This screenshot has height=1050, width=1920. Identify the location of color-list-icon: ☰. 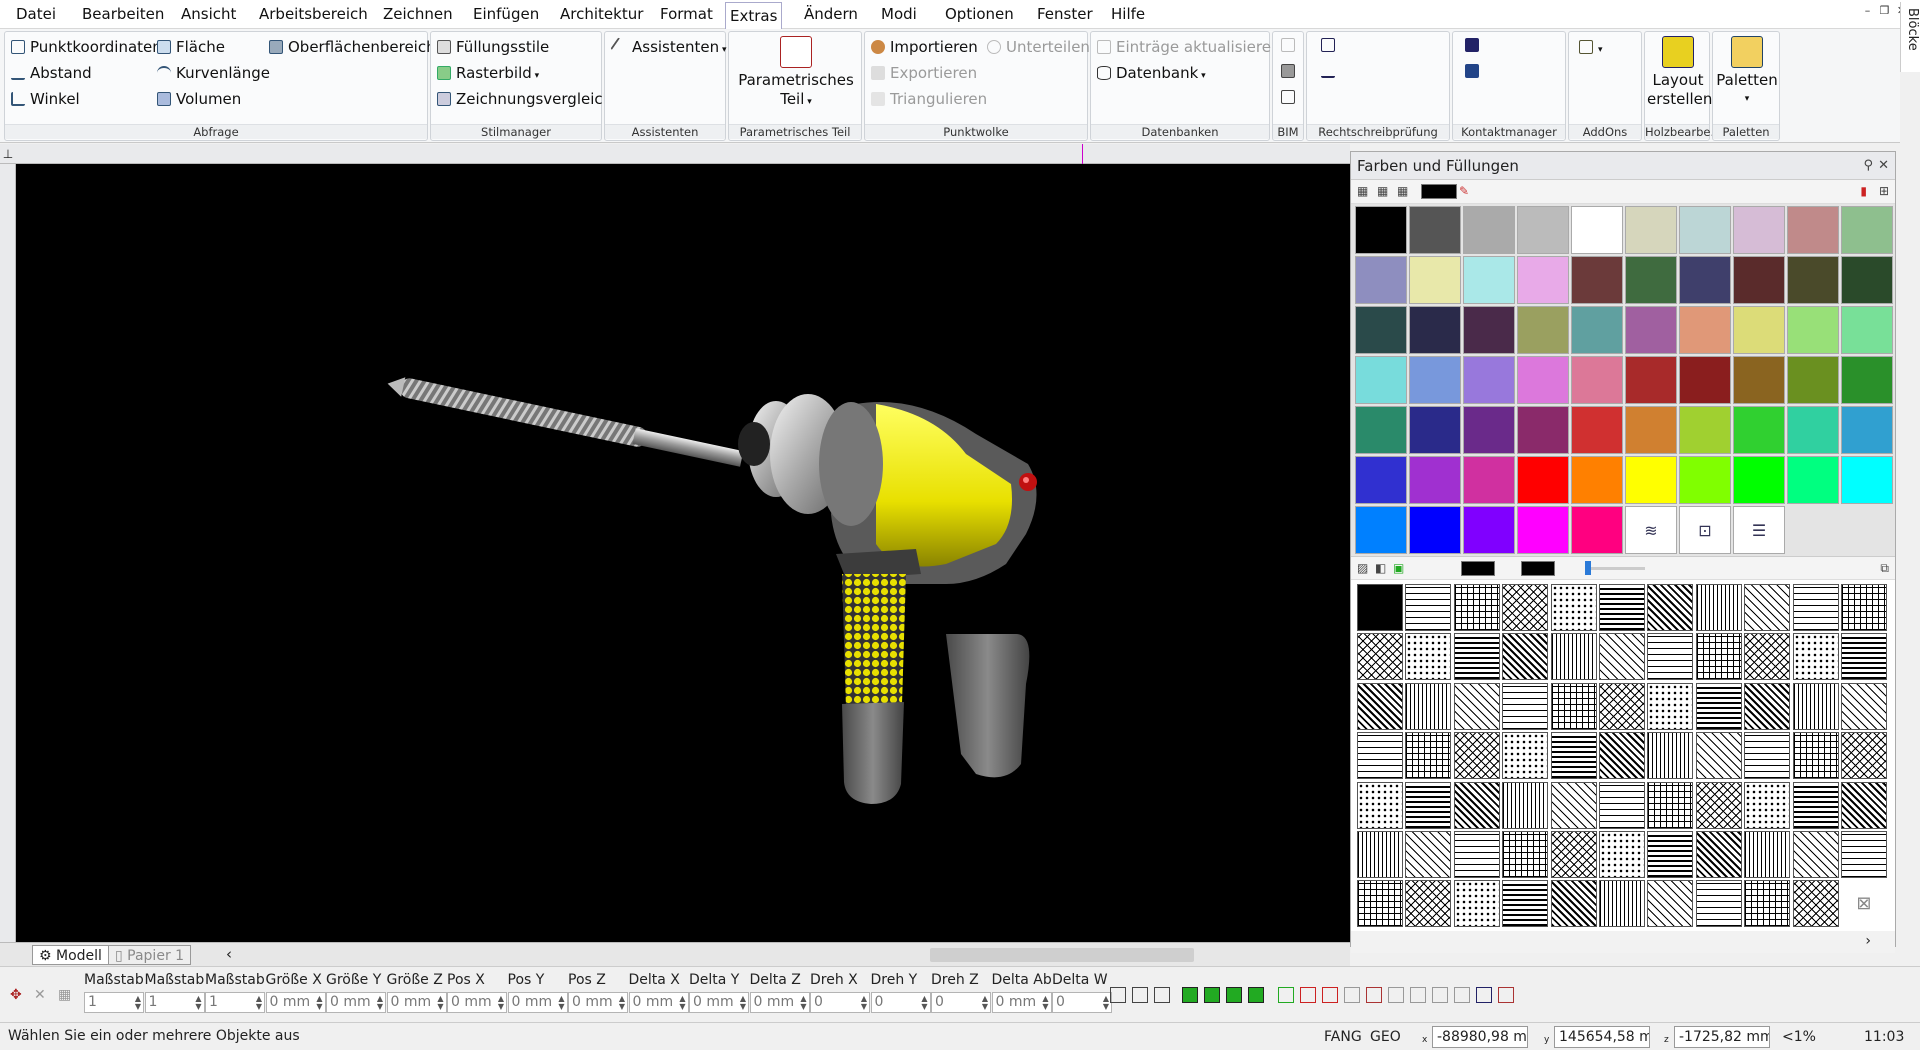
(1759, 530).